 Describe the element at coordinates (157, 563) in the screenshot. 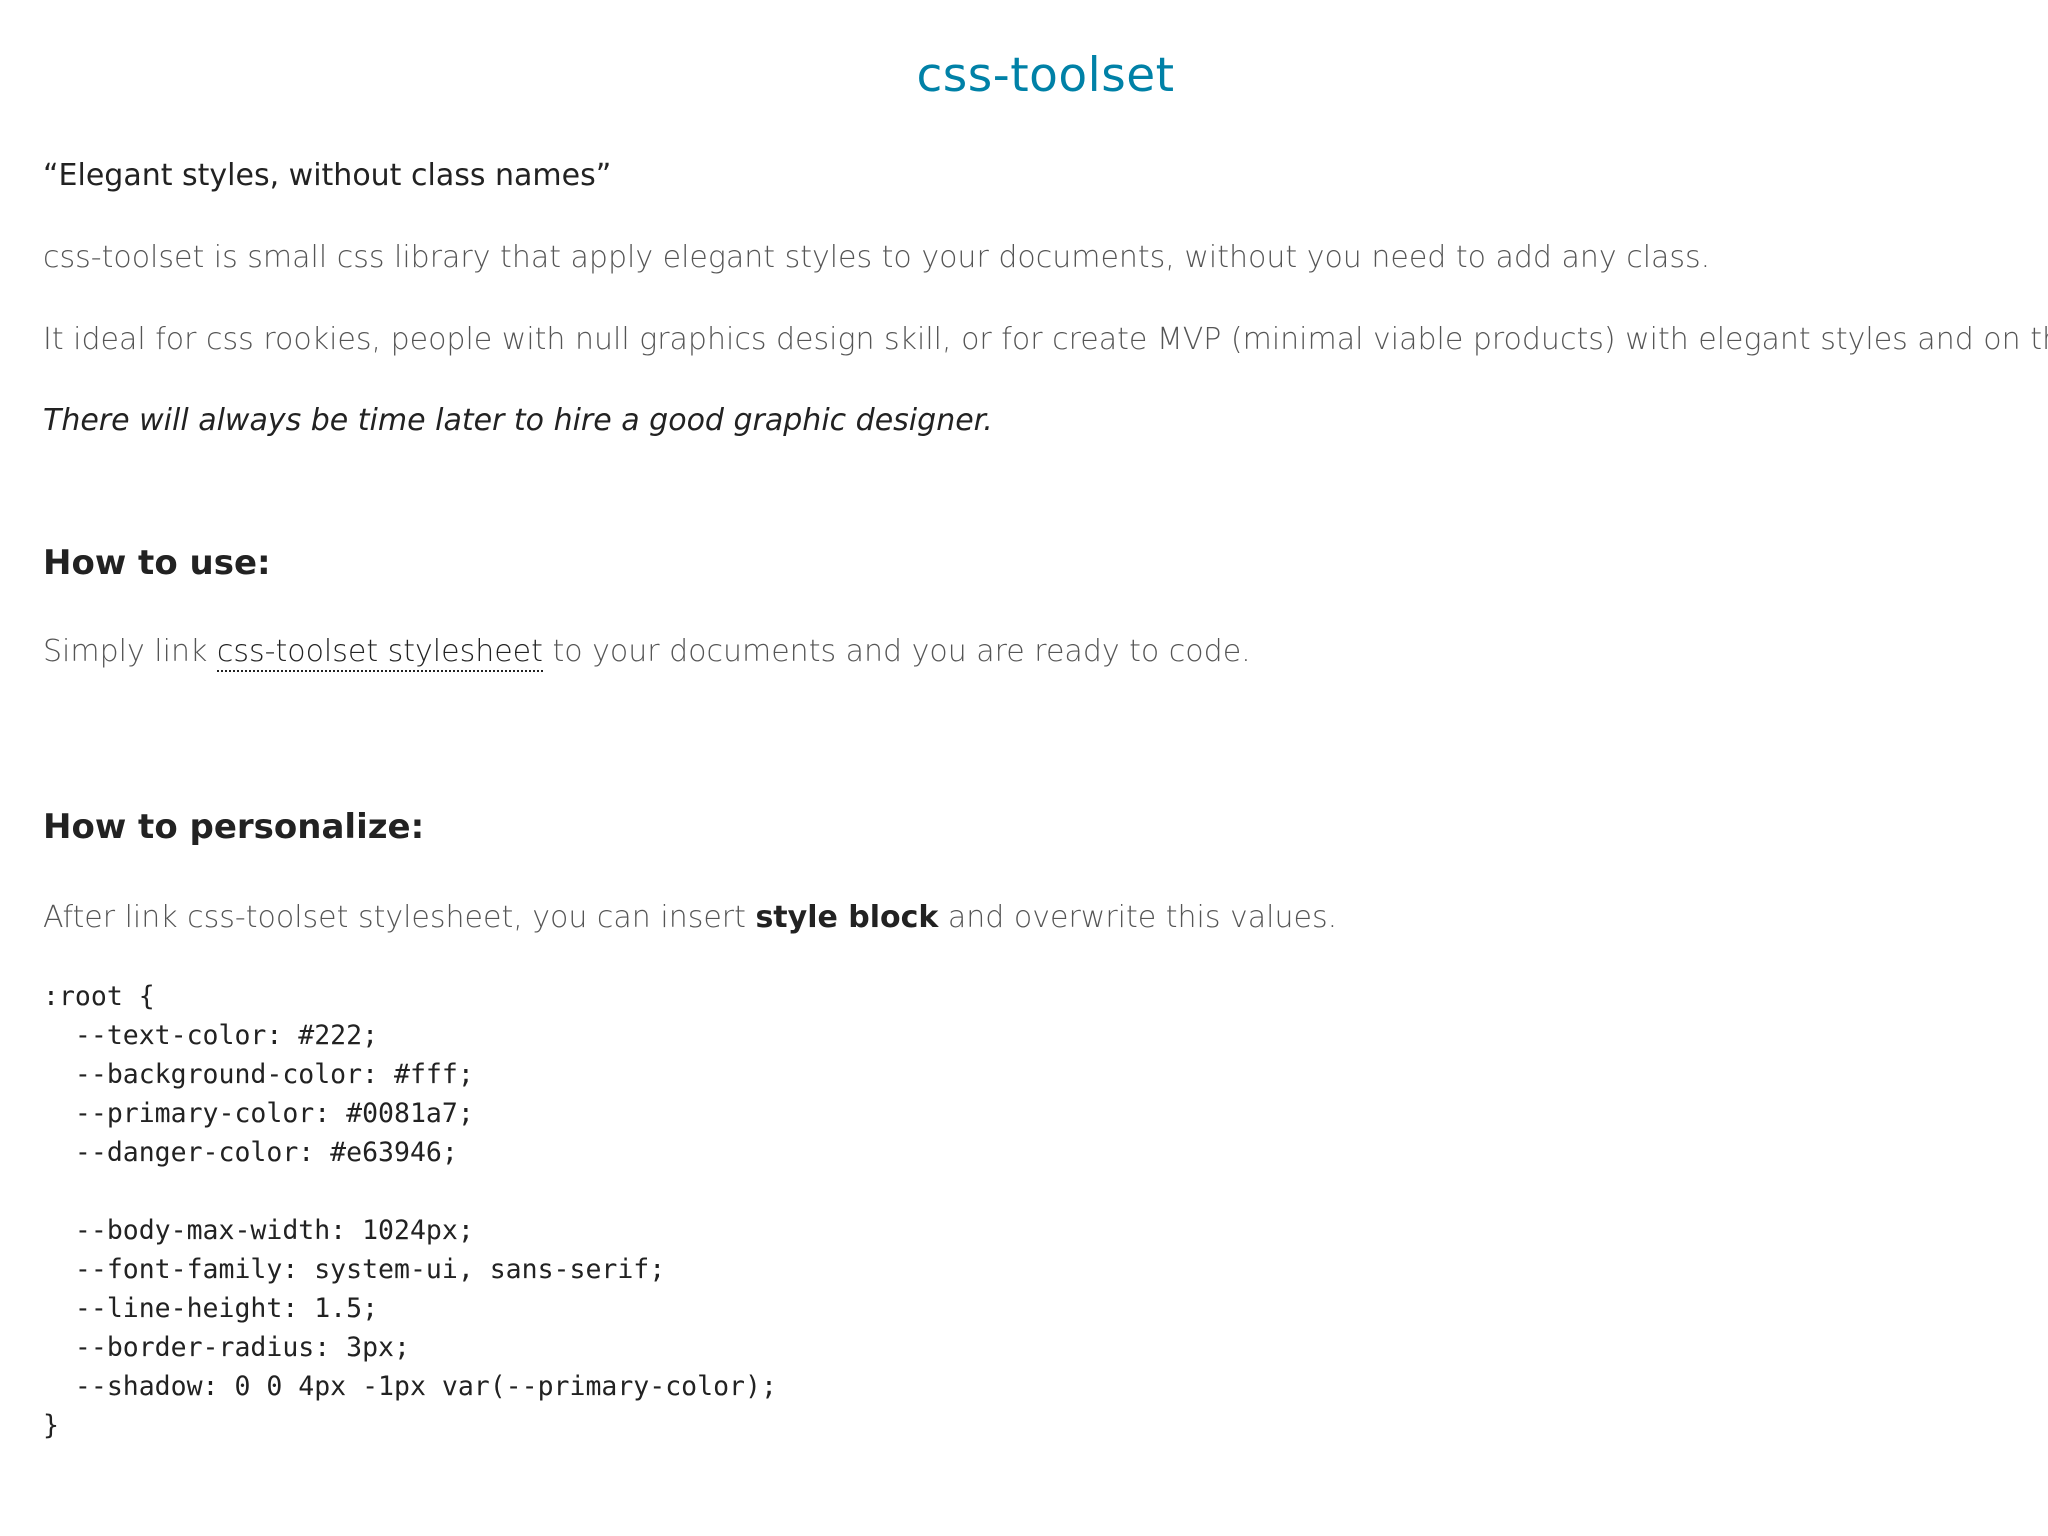

I see `how-to-use-heading: How to use:` at that location.